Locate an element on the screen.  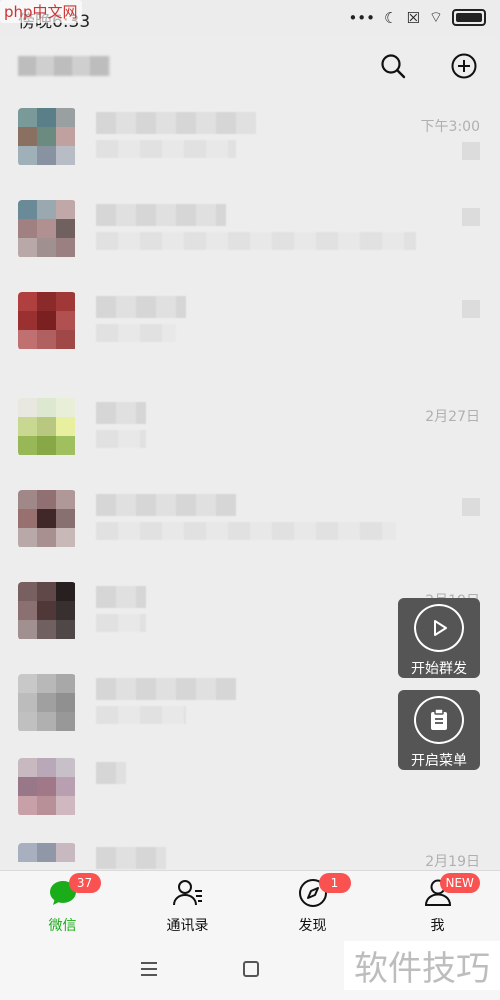
header is located at coordinates (250, 67).